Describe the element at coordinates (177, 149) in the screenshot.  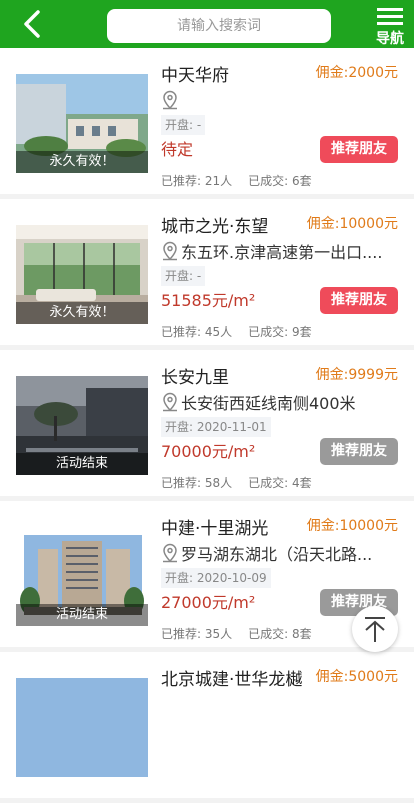
I see `listing-price: 待定` at that location.